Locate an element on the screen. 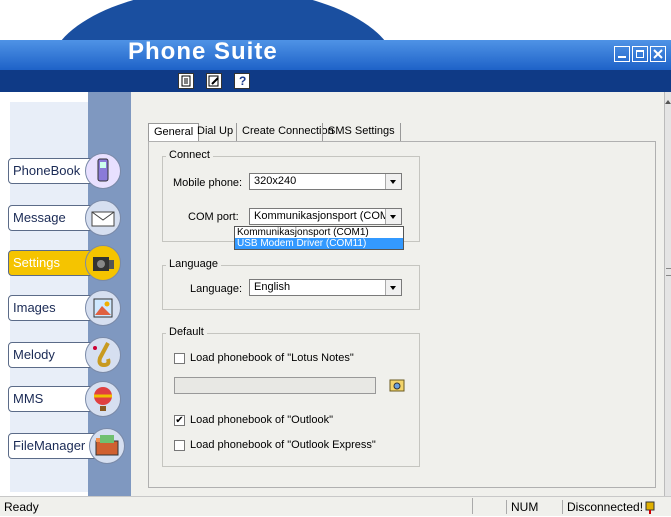 The image size is (671, 517). status-connection: Disconnected! is located at coordinates (602, 507).